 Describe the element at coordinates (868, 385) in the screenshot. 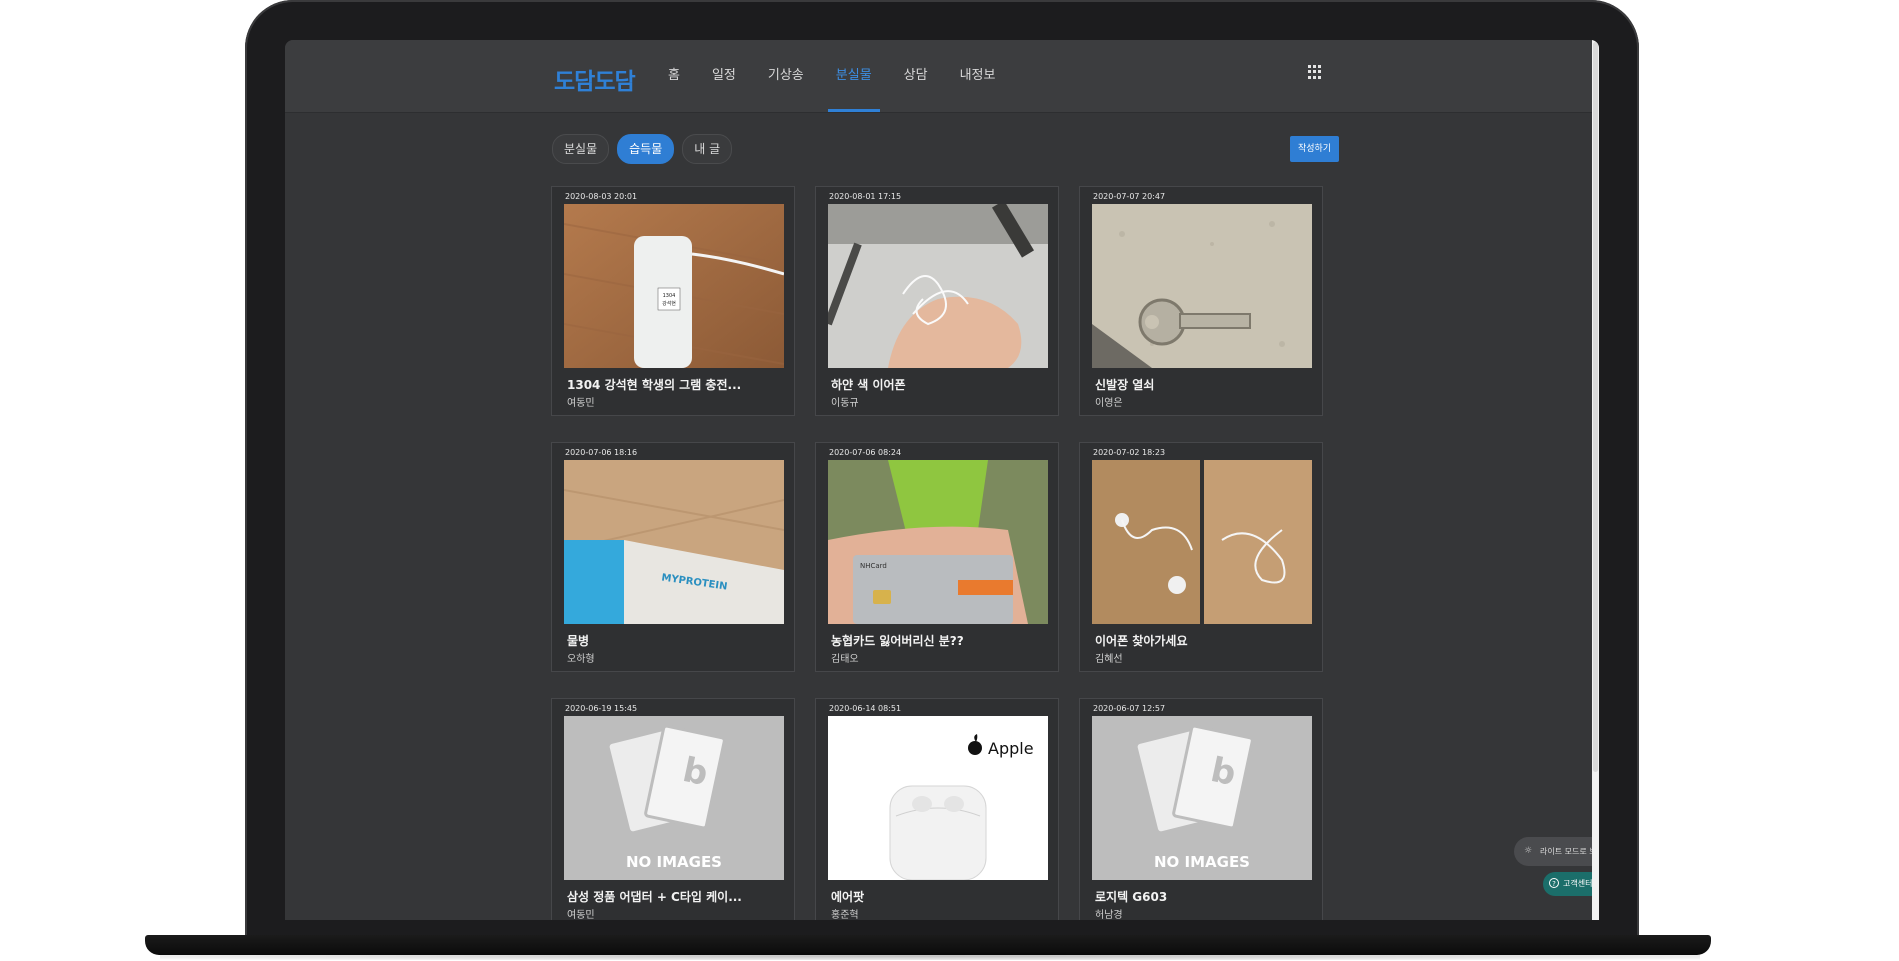

I see `post-title: 하얀 색 이어폰` at that location.